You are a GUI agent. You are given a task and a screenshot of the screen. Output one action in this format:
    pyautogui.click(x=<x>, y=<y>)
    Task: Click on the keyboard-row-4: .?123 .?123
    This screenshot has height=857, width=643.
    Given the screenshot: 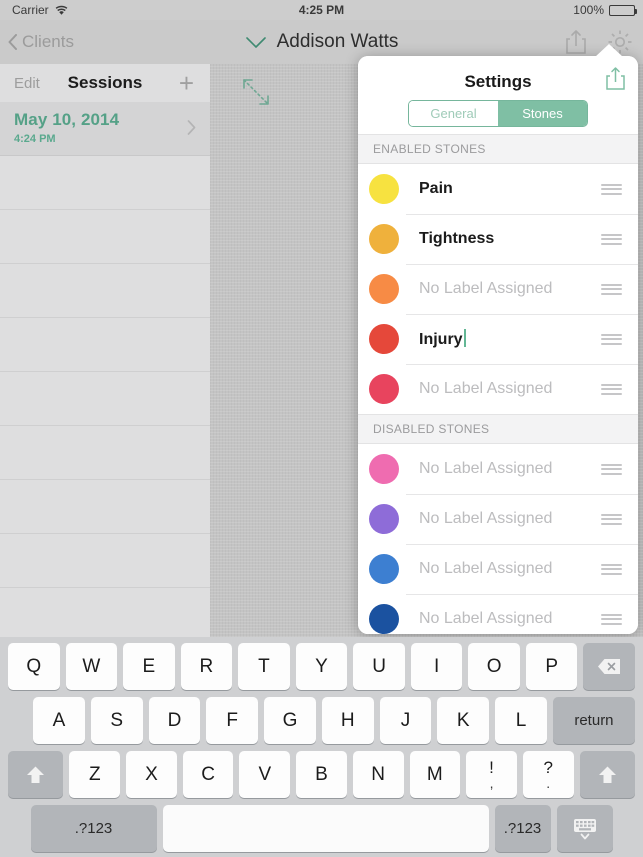 What is the action you would take?
    pyautogui.click(x=321, y=828)
    